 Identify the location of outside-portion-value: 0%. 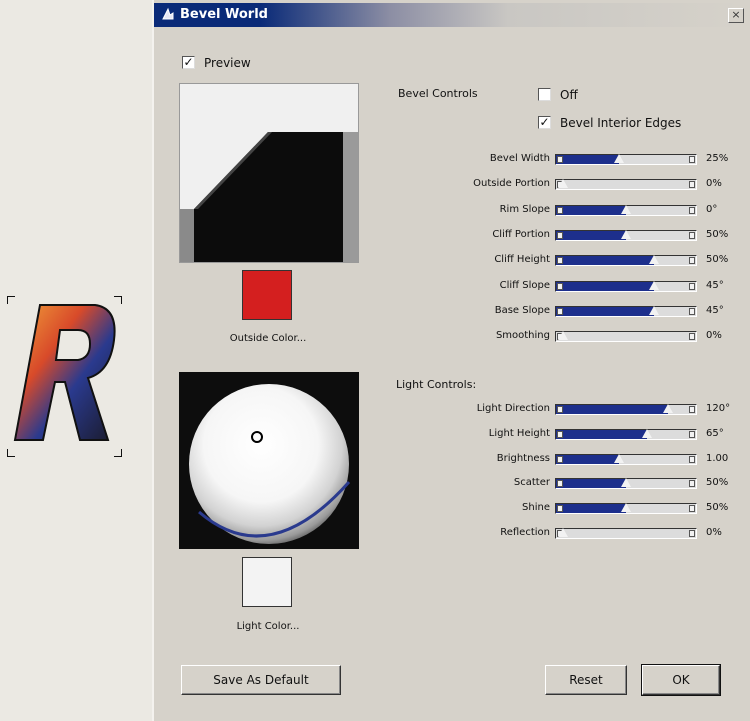
(714, 184).